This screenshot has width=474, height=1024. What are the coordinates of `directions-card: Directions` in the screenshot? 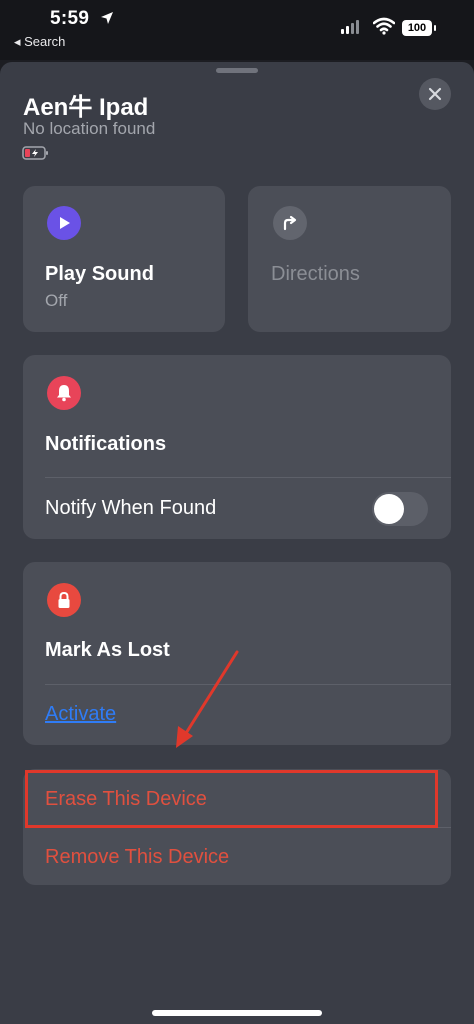 It's located at (349, 259).